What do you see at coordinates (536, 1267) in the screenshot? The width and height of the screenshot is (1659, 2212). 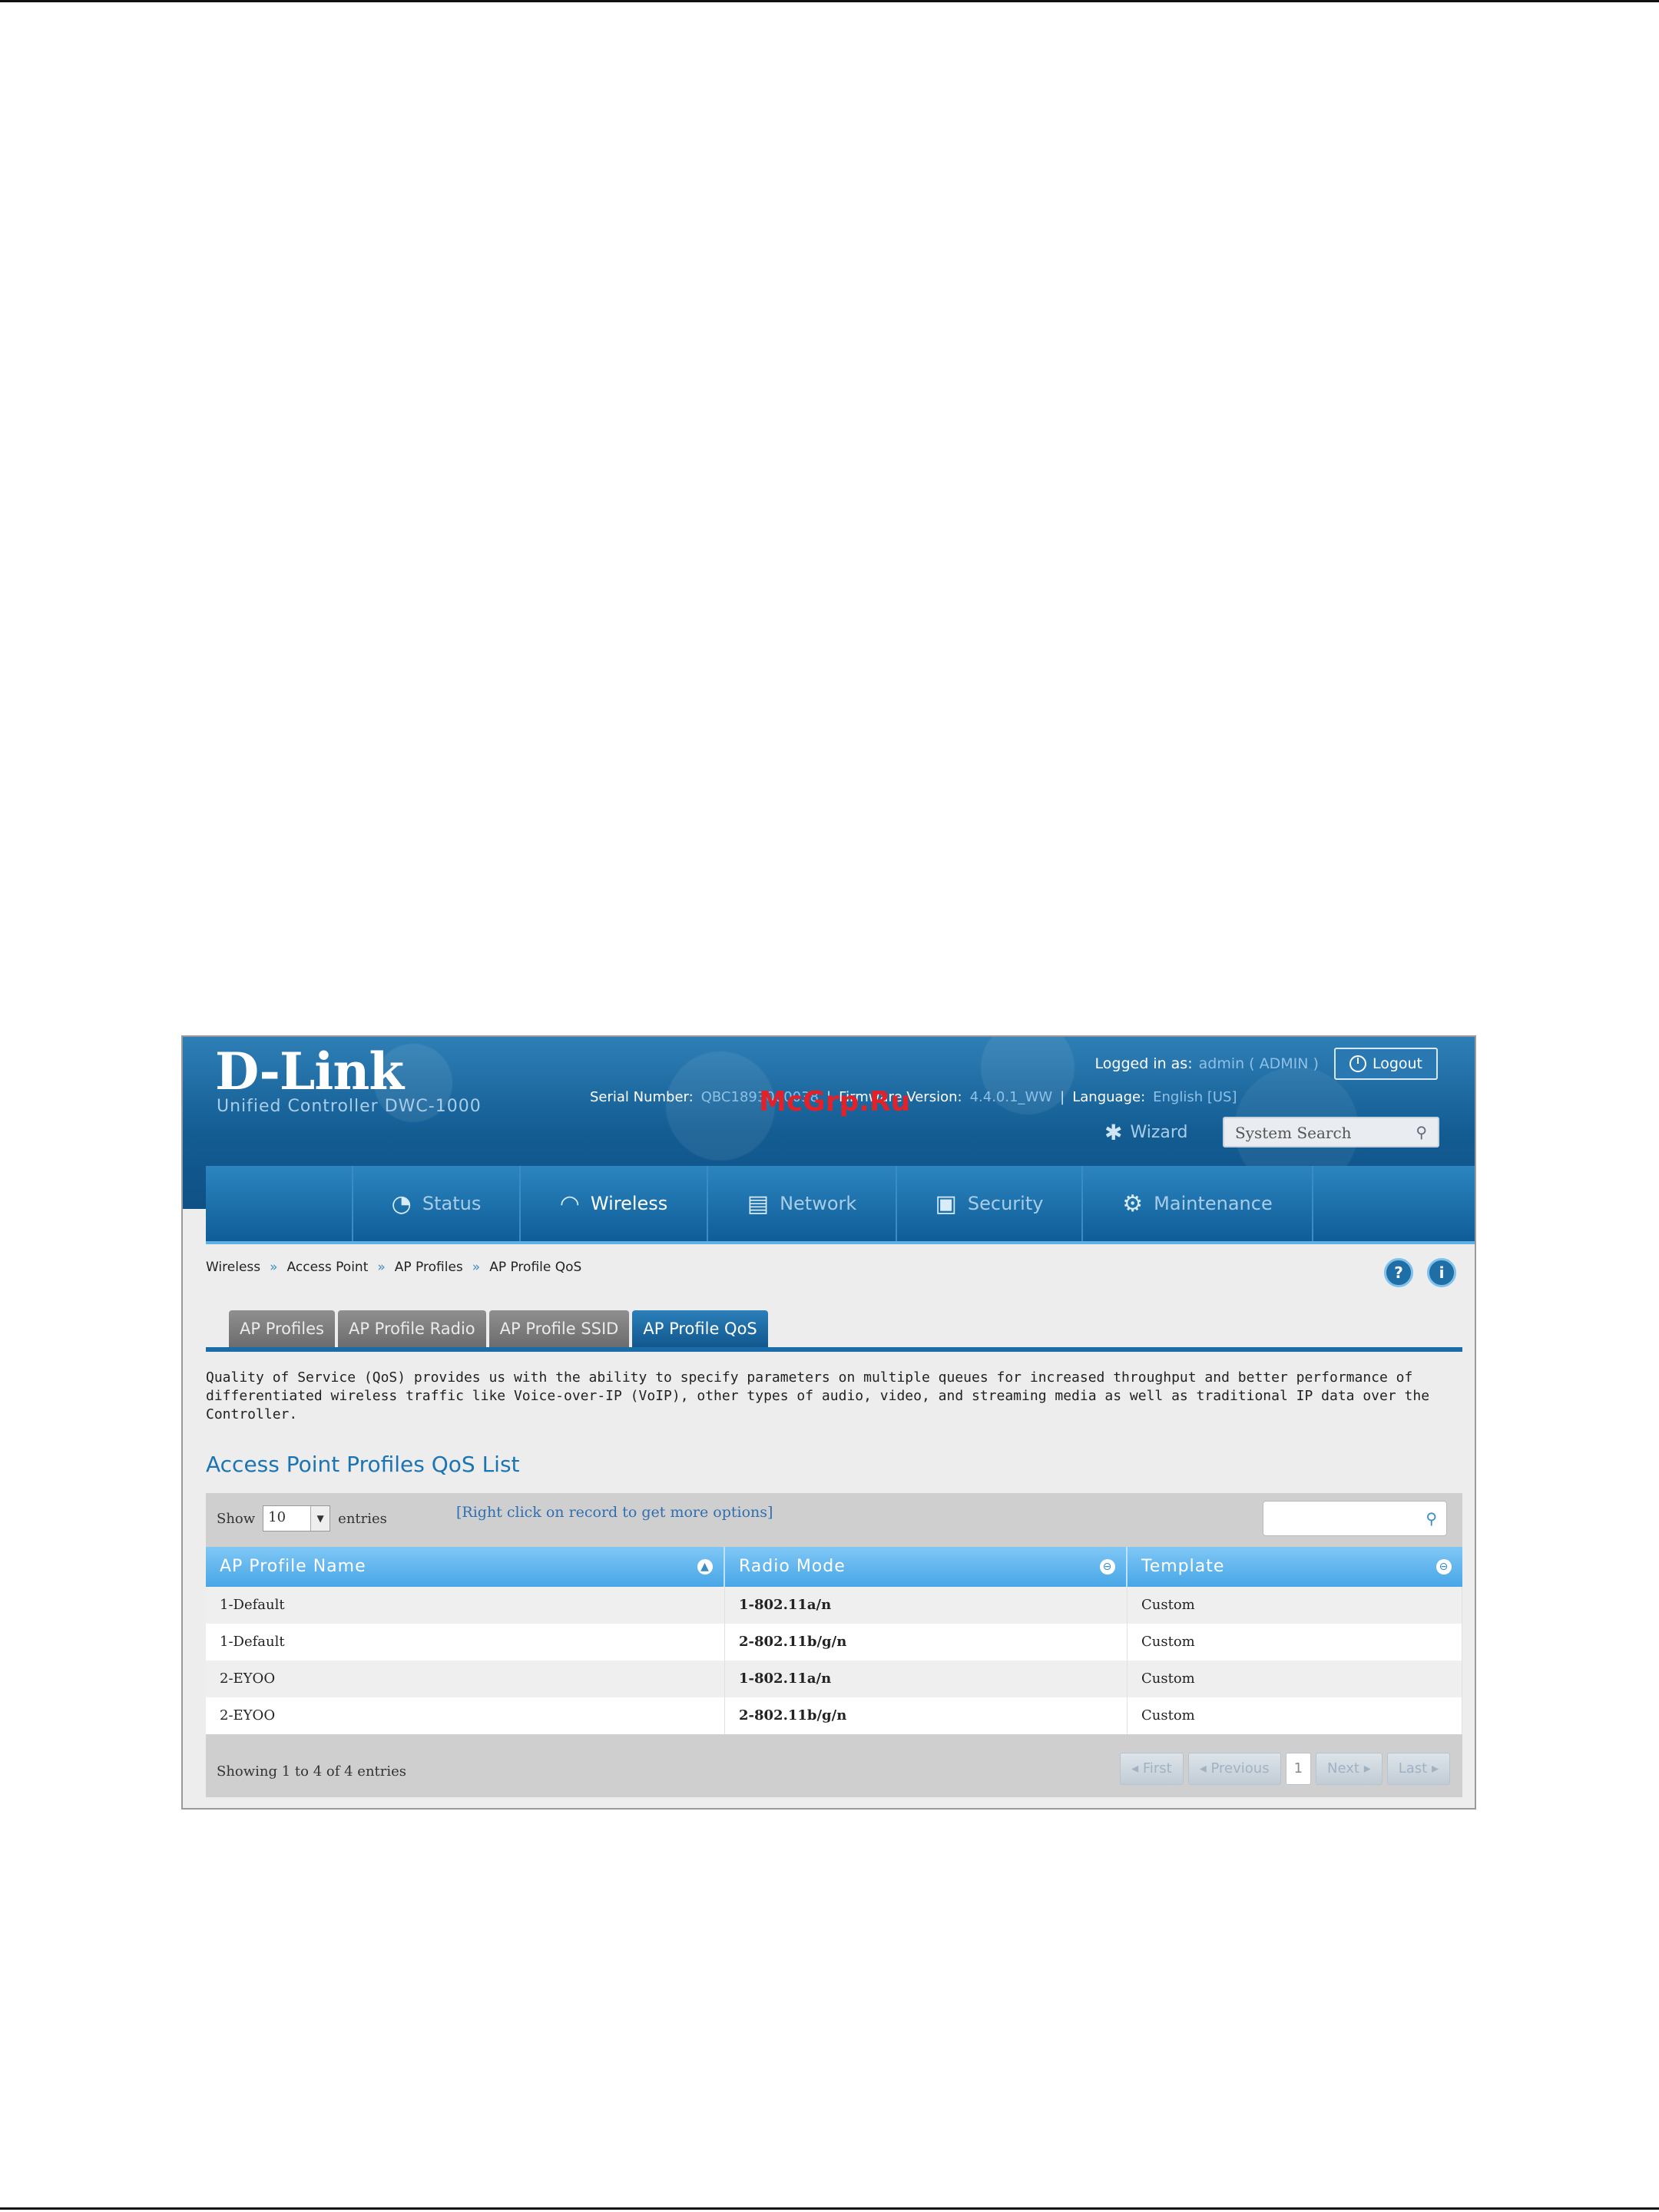 I see `breadcrumb-current: AP Profile QoS` at bounding box center [536, 1267].